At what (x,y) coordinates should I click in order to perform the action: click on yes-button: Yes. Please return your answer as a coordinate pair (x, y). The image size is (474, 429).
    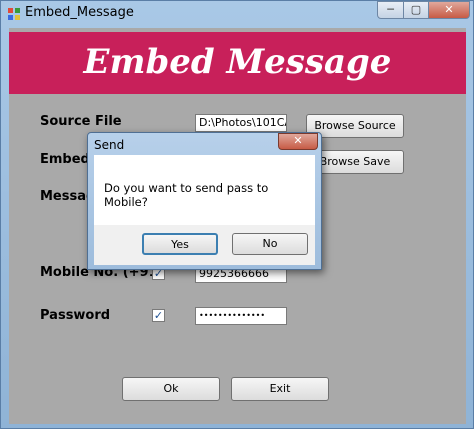
    Looking at the image, I should click on (180, 244).